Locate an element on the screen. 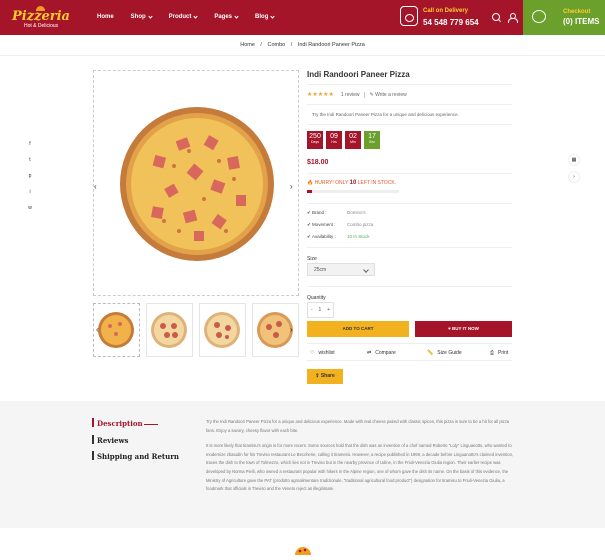 The height and width of the screenshot is (560, 605). buy-now-label: BUY IT NOW is located at coordinates (465, 328).